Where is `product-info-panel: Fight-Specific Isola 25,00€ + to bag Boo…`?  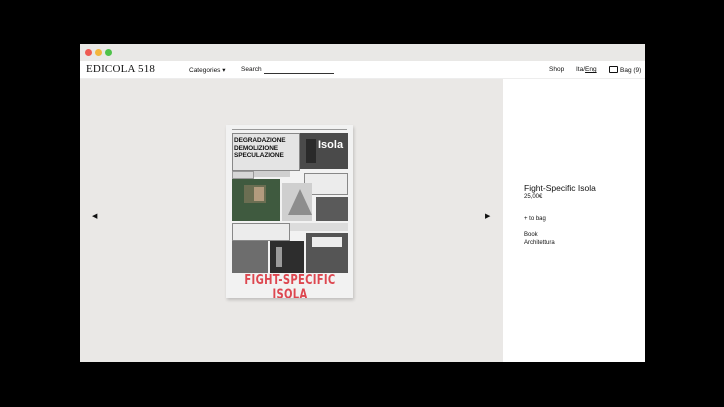 product-info-panel: Fight-Specific Isola 25,00€ + to bag Boo… is located at coordinates (574, 220).